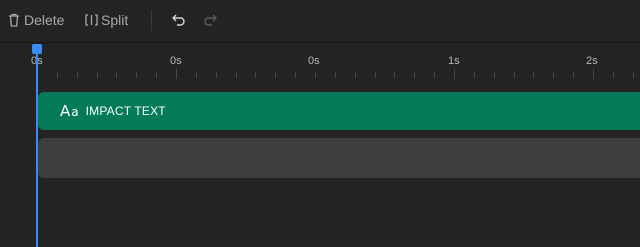 Image resolution: width=640 pixels, height=247 pixels. I want to click on text-clip: Aa IMPACT TEXT, so click(339, 111).